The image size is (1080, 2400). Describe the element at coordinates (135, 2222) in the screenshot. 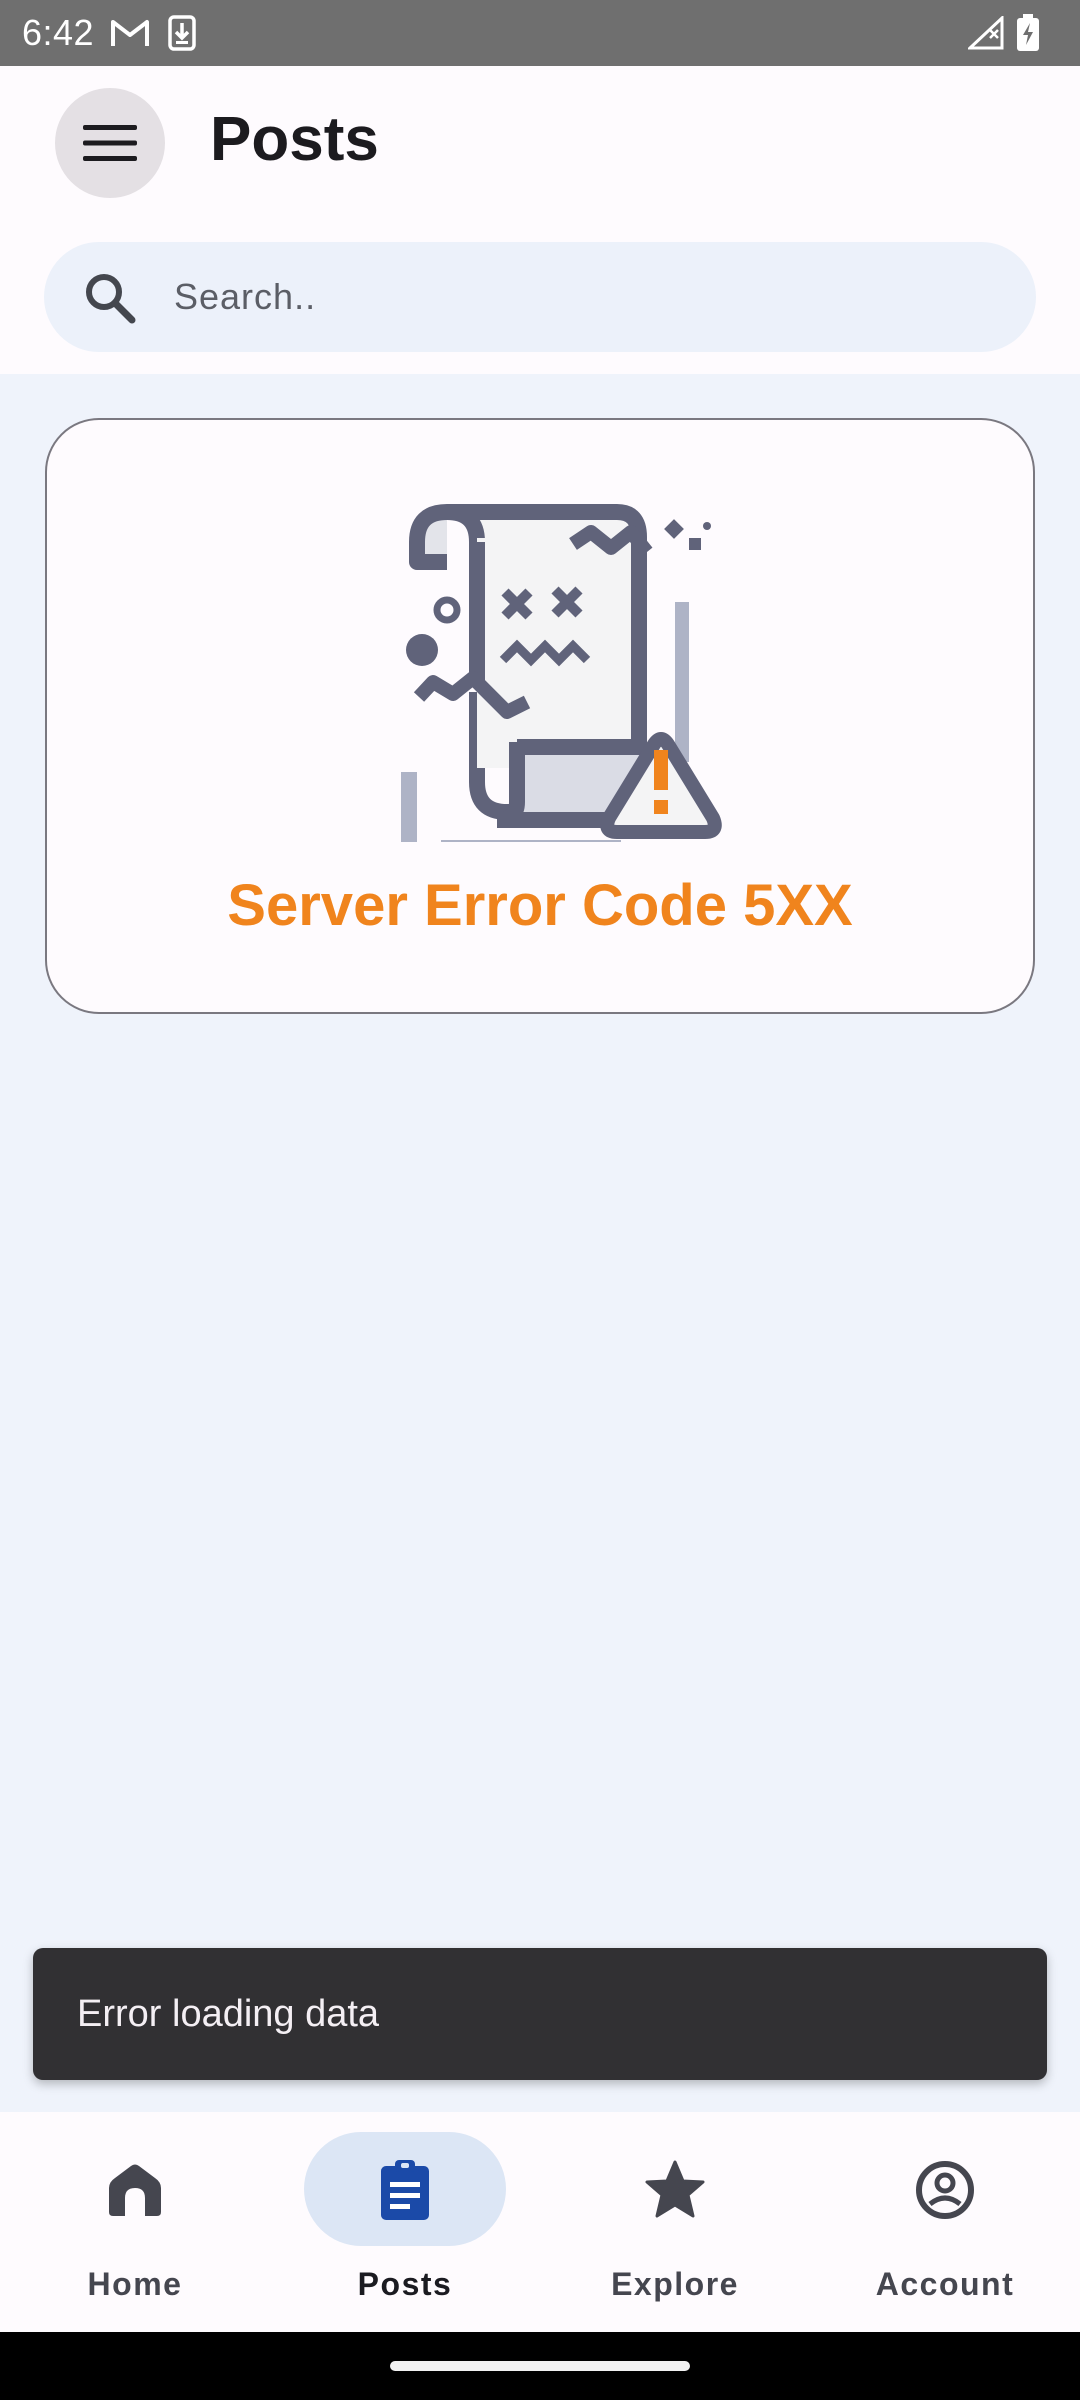

I see `nav-item-home: Home` at that location.